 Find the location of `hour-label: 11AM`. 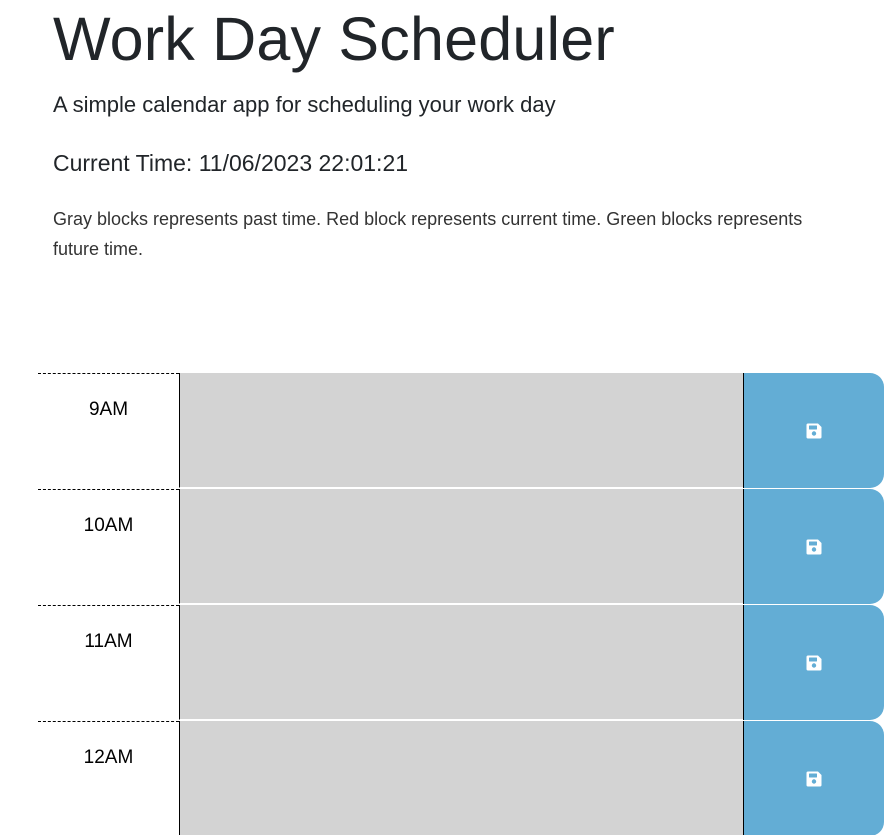

hour-label: 11AM is located at coordinates (108, 662).